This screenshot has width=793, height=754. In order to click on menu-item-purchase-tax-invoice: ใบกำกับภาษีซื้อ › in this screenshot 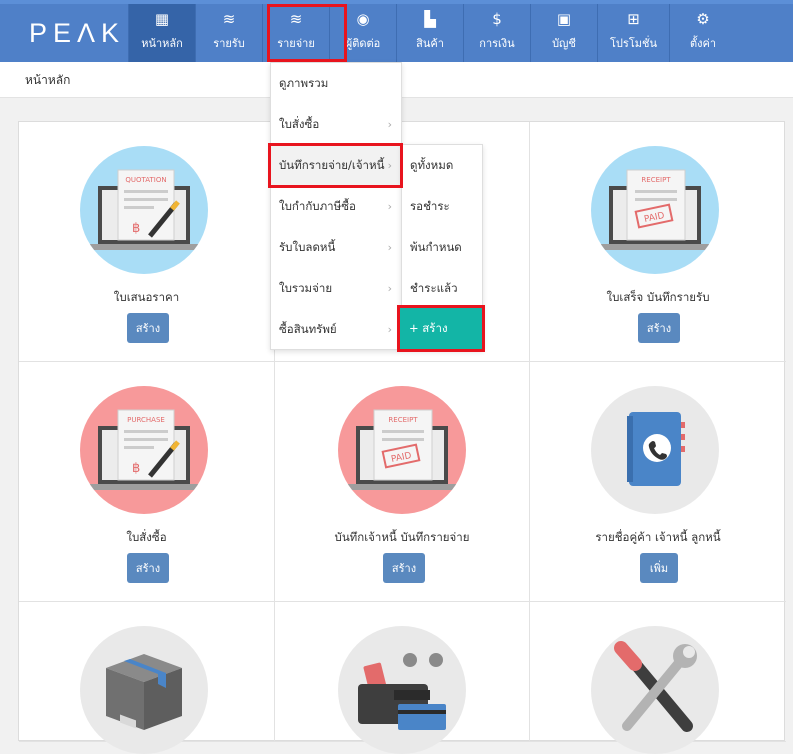, I will do `click(336, 206)`.